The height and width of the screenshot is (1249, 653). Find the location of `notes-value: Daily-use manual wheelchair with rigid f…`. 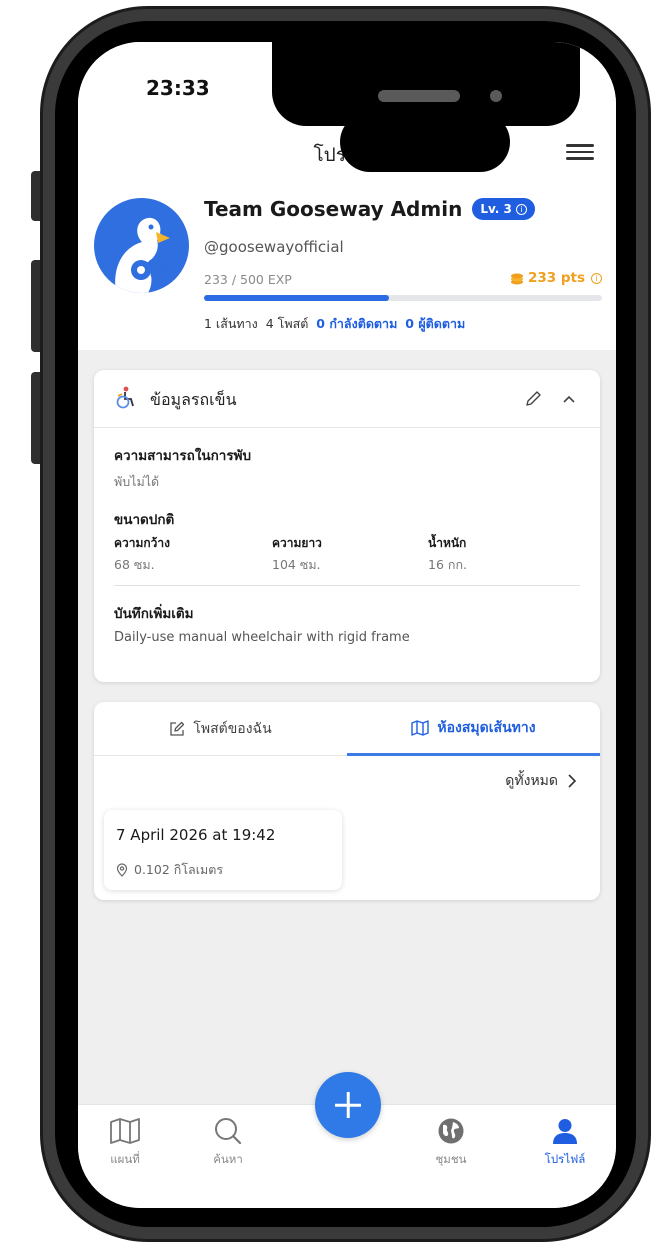

notes-value: Daily-use manual wheelchair with rigid f… is located at coordinates (262, 637).